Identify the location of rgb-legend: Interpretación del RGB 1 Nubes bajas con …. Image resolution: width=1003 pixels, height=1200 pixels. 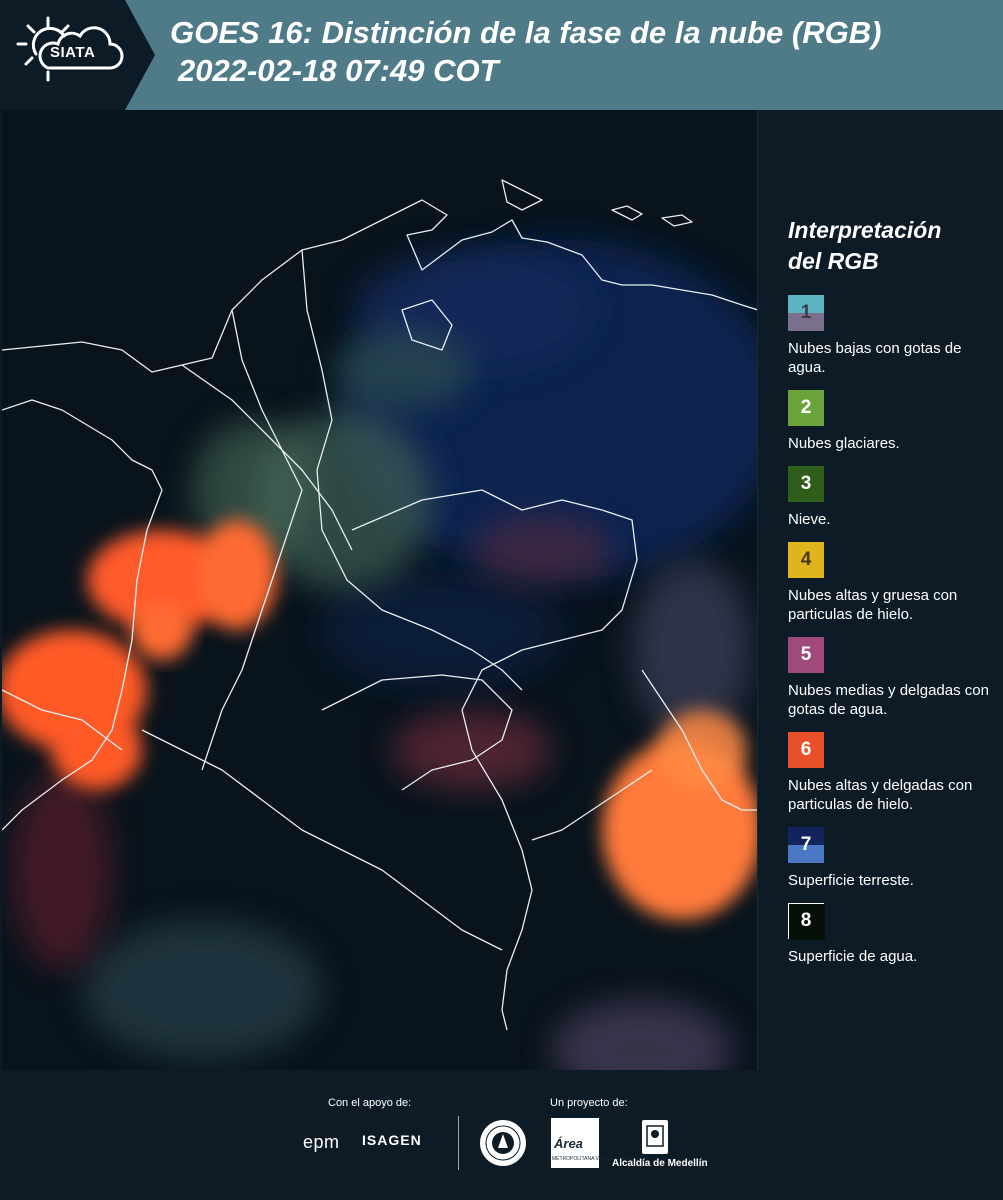
(890, 597).